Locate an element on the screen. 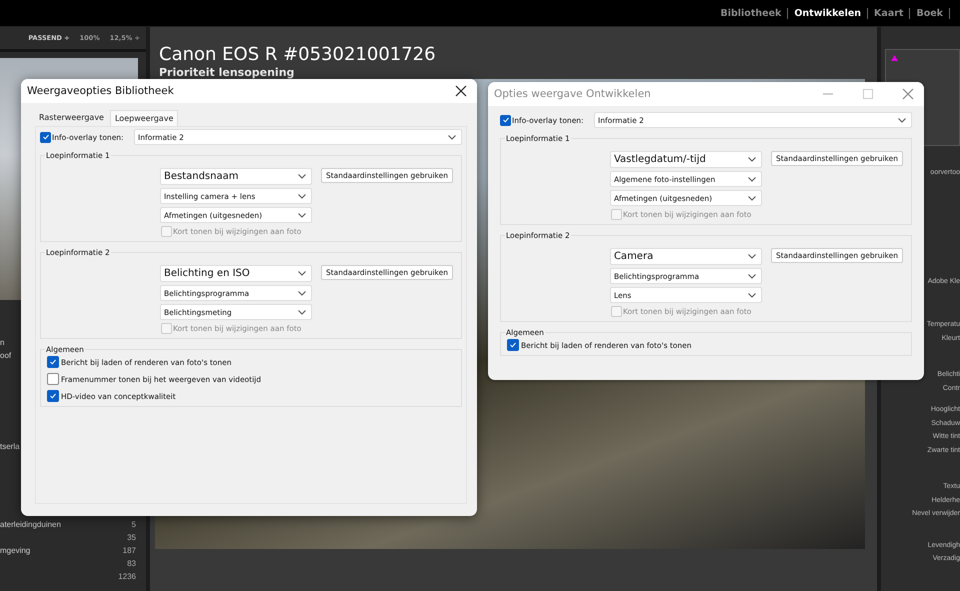  collection-count: 35 is located at coordinates (131, 537).